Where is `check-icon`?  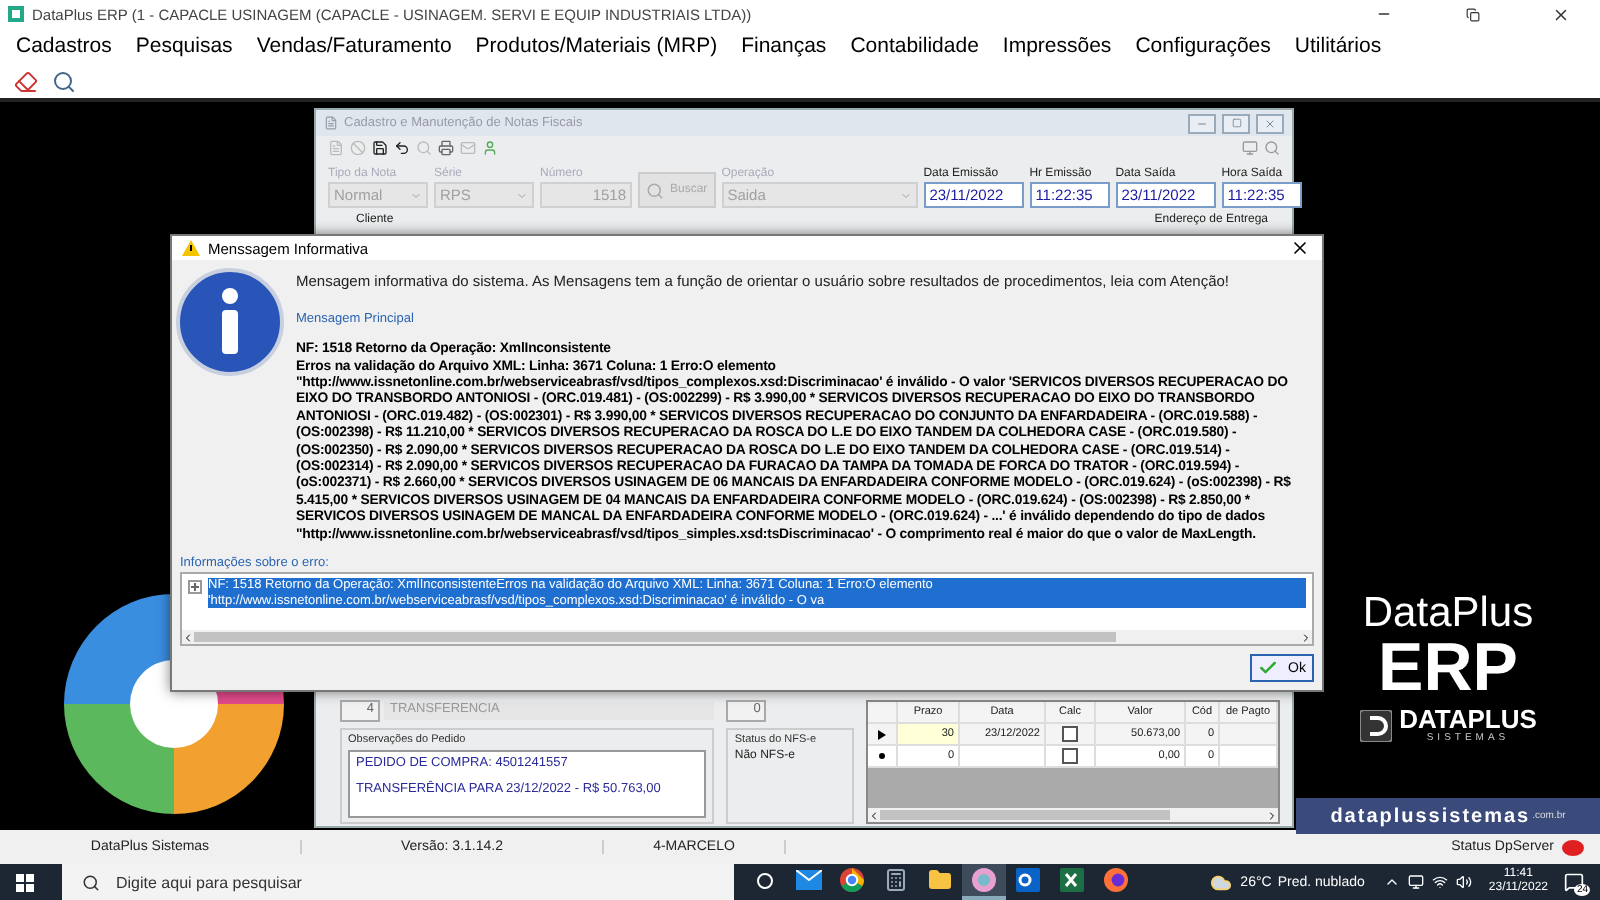
check-icon is located at coordinates (1268, 668).